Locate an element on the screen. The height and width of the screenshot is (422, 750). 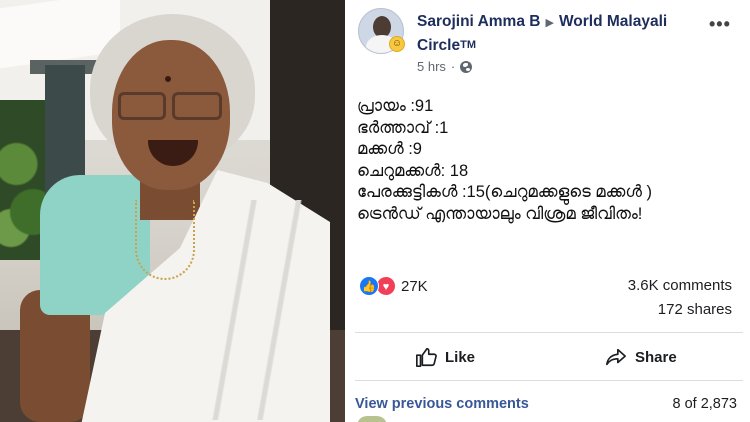
like-icon: 👍 is located at coordinates (369, 286).